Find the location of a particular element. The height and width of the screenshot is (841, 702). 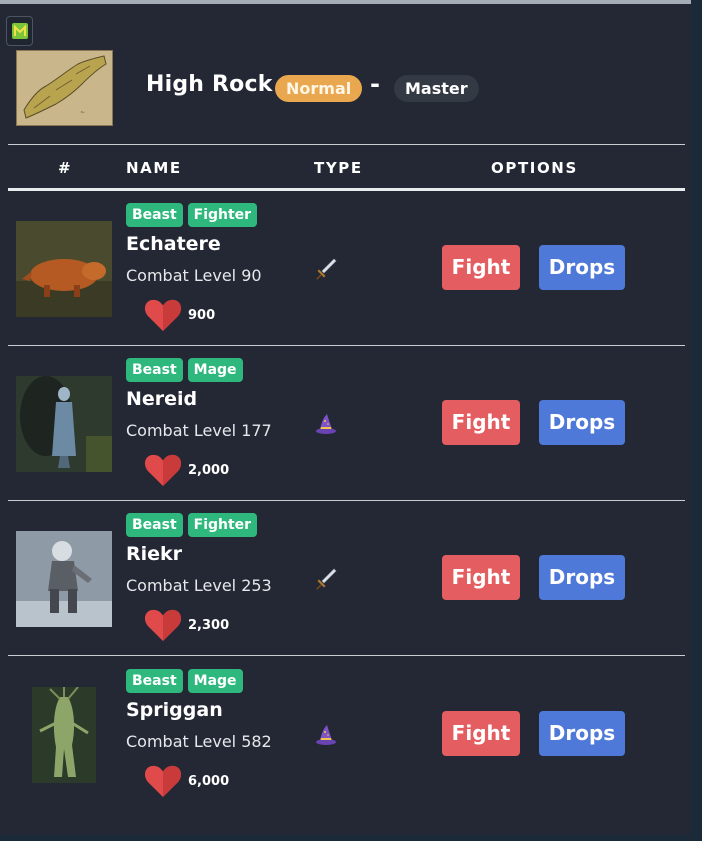

table-header: # NAME TYPE OPTIONS is located at coordinates (346, 167).